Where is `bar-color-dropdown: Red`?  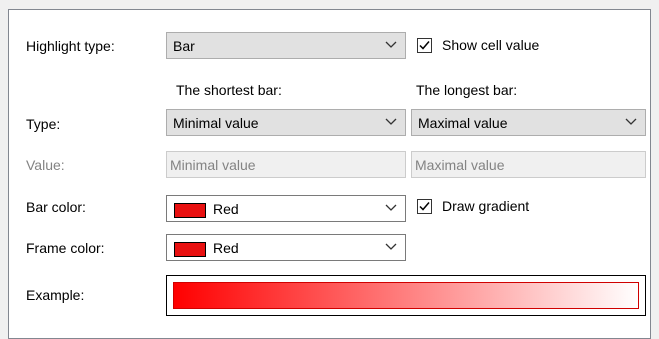
bar-color-dropdown: Red is located at coordinates (286, 208).